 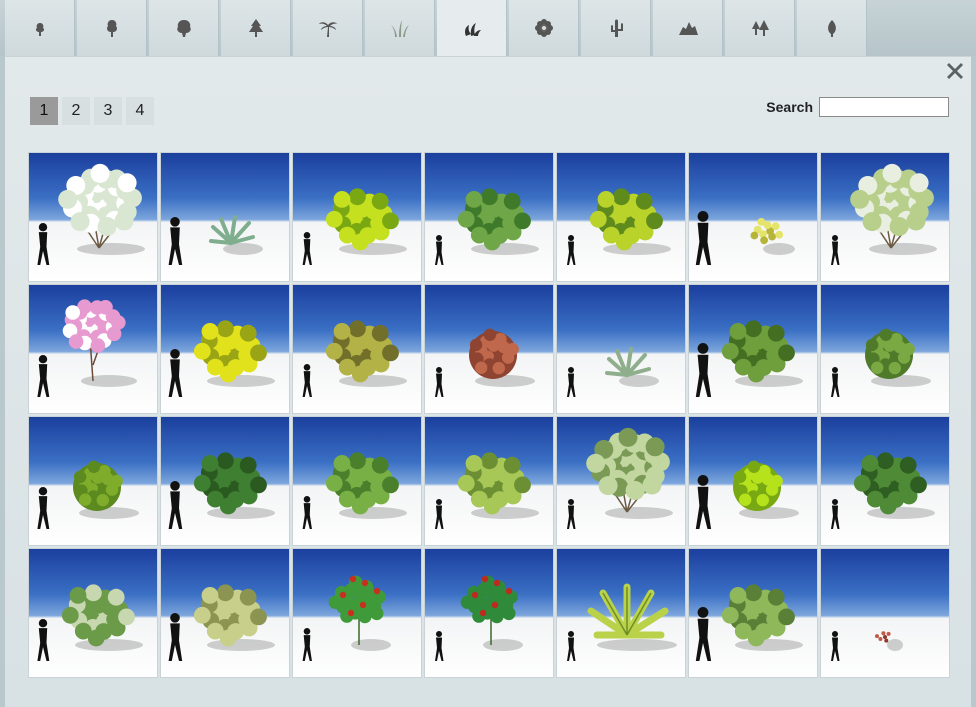 I want to click on page-button-3: 3, so click(x=108, y=111).